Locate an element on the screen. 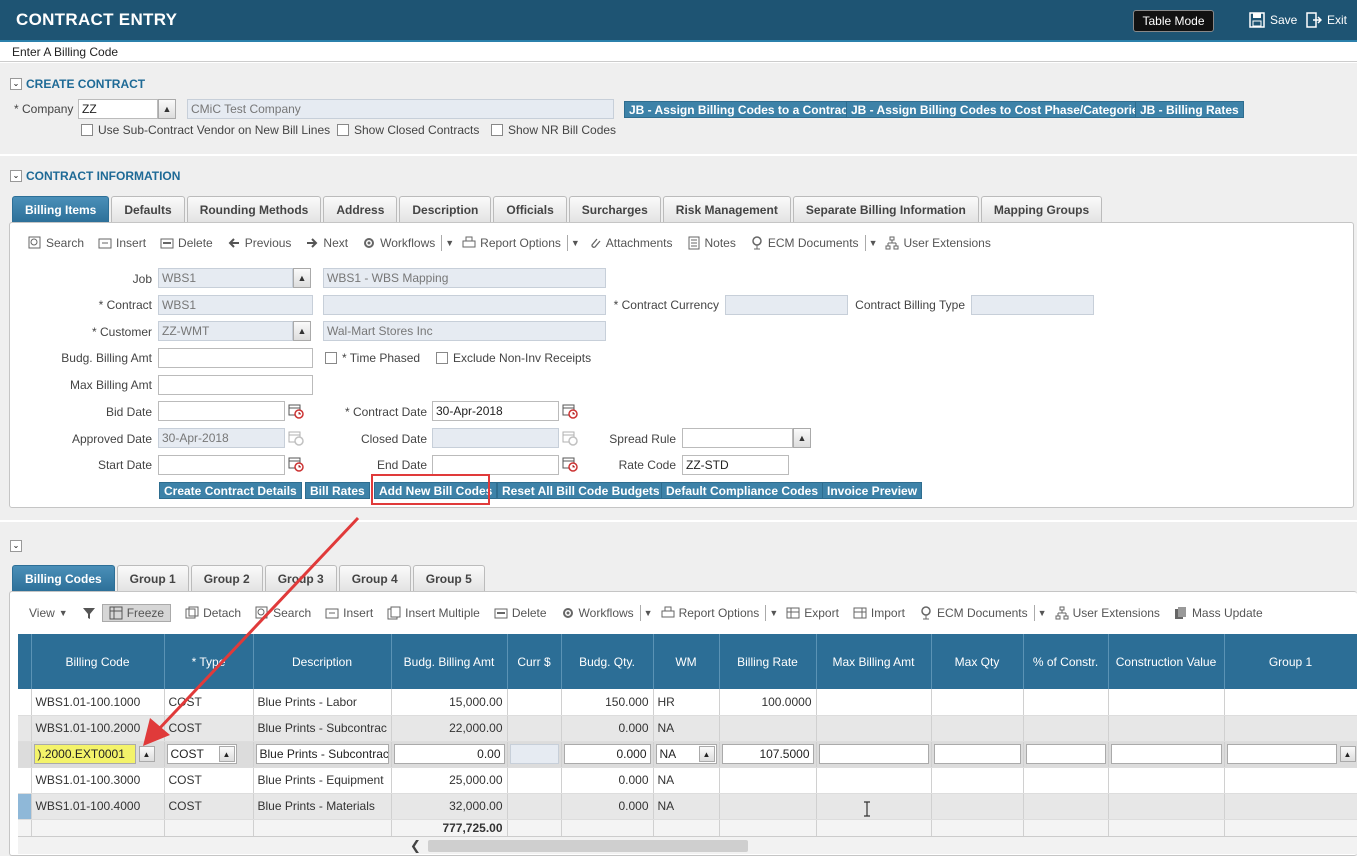 The image size is (1357, 856). budg-qty-input: 0.000 is located at coordinates (607, 754).